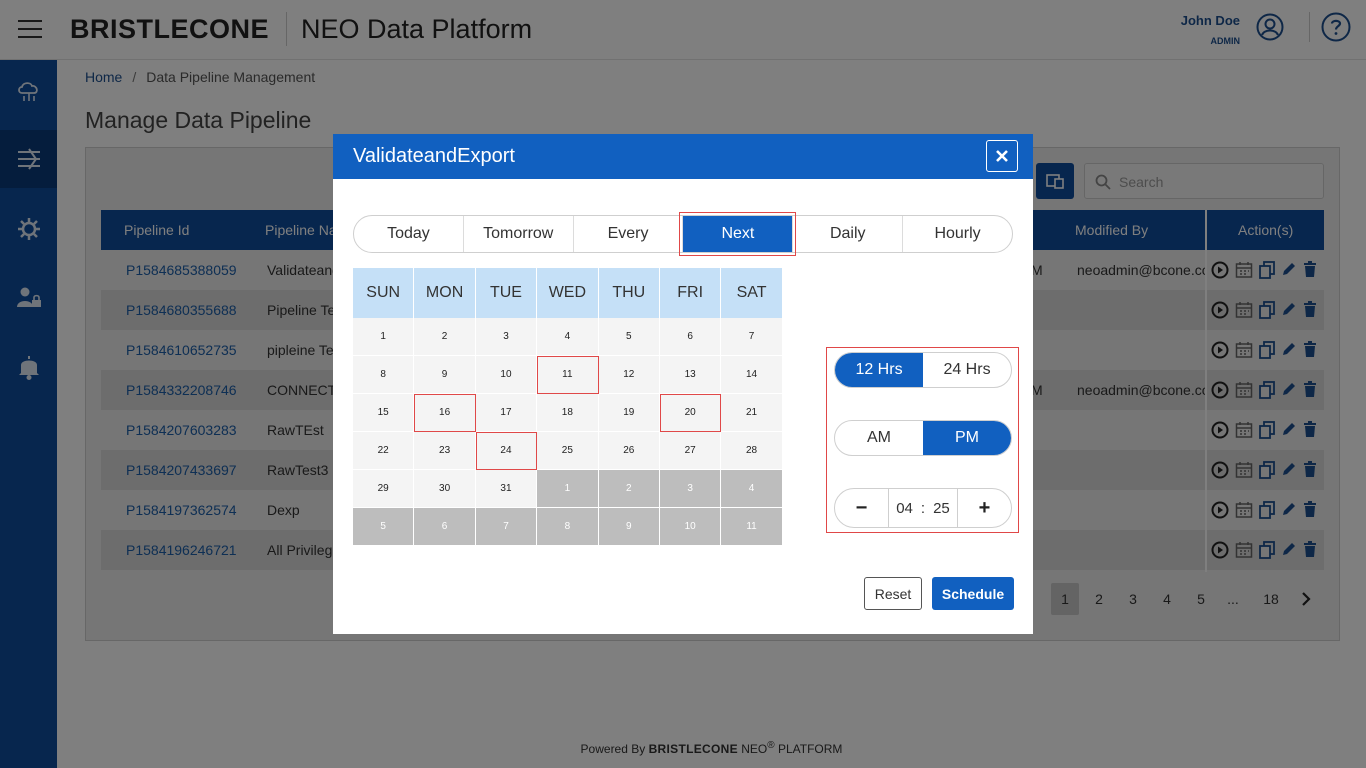  Describe the element at coordinates (384, 527) in the screenshot. I see `calendar-day-disabled: 5` at that location.